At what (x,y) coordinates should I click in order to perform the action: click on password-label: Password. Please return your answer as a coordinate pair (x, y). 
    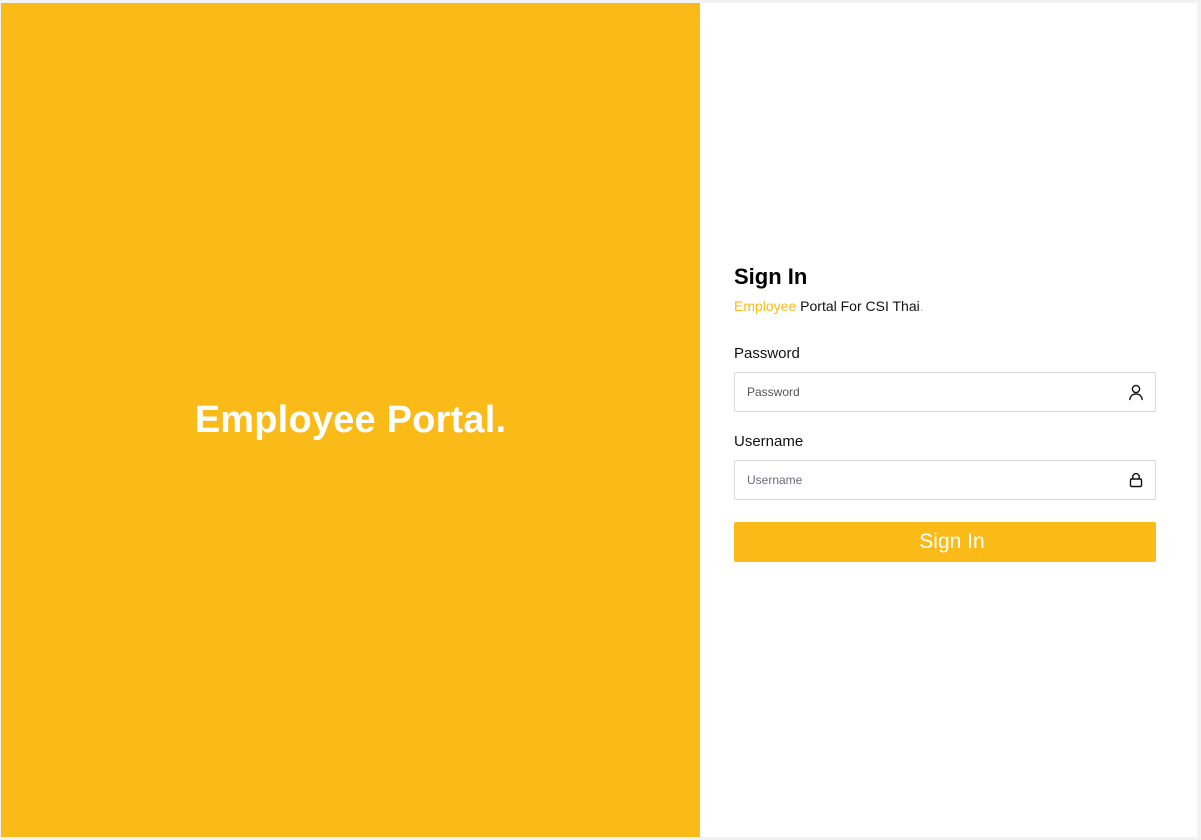
    Looking at the image, I should click on (767, 353).